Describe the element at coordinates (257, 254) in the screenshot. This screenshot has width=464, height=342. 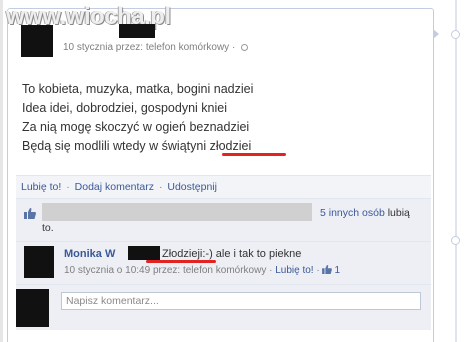
I see `comment-rest: ale i tak to piekne` at that location.